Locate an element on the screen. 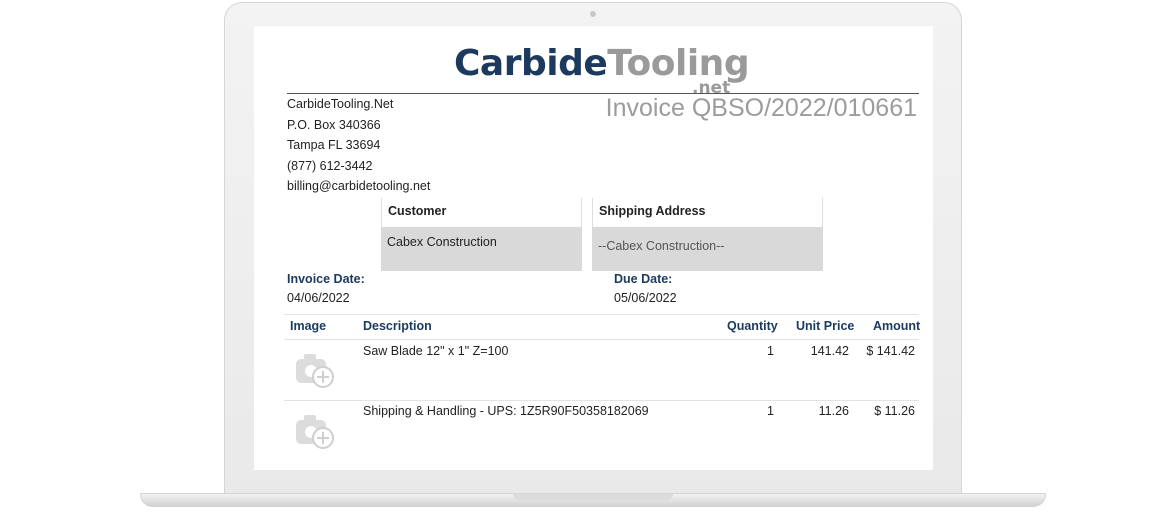 Image resolution: width=1150 pixels, height=515 pixels. column-header-description: Description is located at coordinates (397, 326).